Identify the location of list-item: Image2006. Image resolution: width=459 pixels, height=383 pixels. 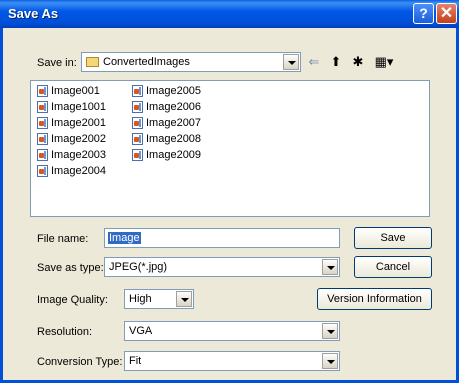
(166, 107).